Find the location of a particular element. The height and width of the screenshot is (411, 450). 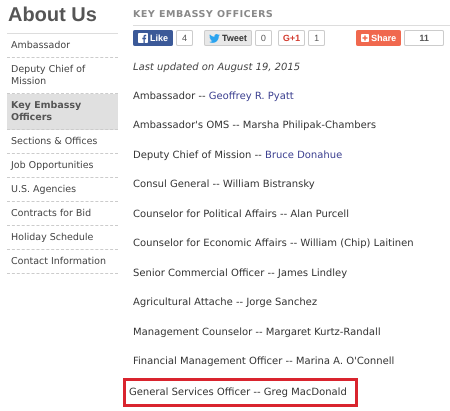

sidebar-item: Sections & Offices is located at coordinates (62, 142).